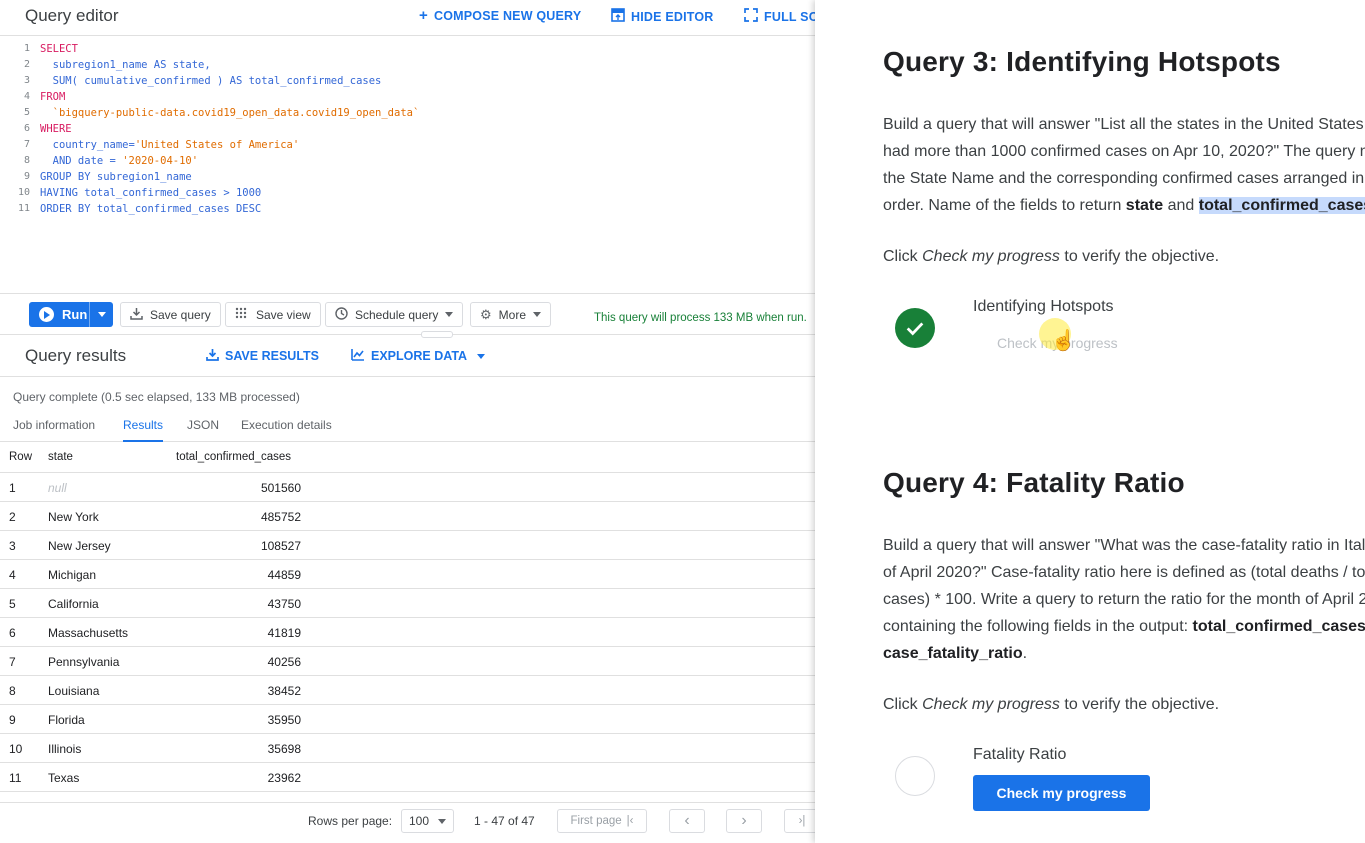  I want to click on cases-cell: 35950, so click(284, 720).